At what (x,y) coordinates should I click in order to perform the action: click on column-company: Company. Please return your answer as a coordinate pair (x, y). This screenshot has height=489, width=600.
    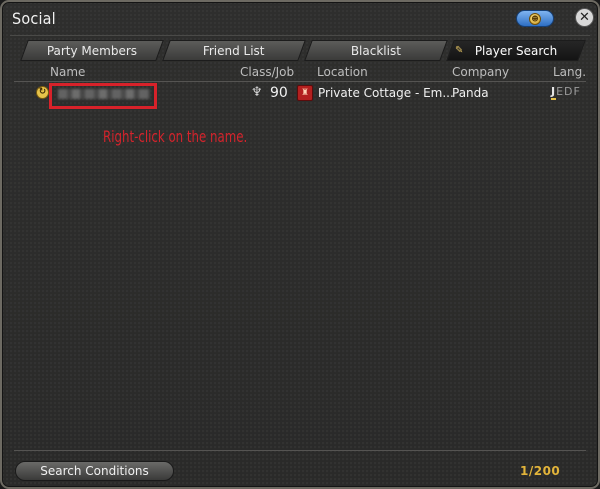
    Looking at the image, I should click on (480, 72).